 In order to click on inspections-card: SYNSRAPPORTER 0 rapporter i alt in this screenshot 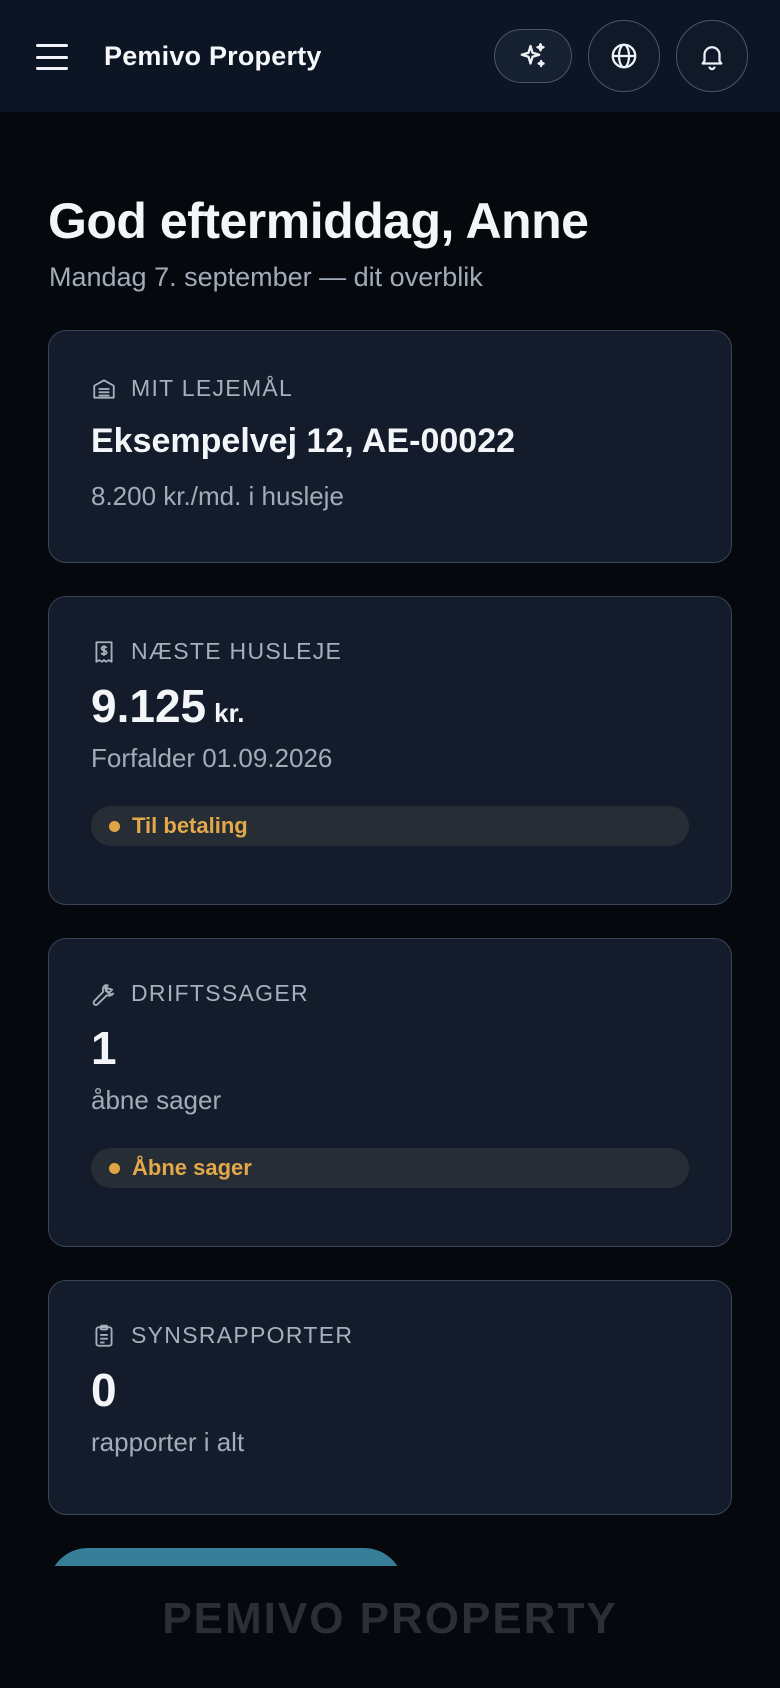, I will do `click(390, 1397)`.